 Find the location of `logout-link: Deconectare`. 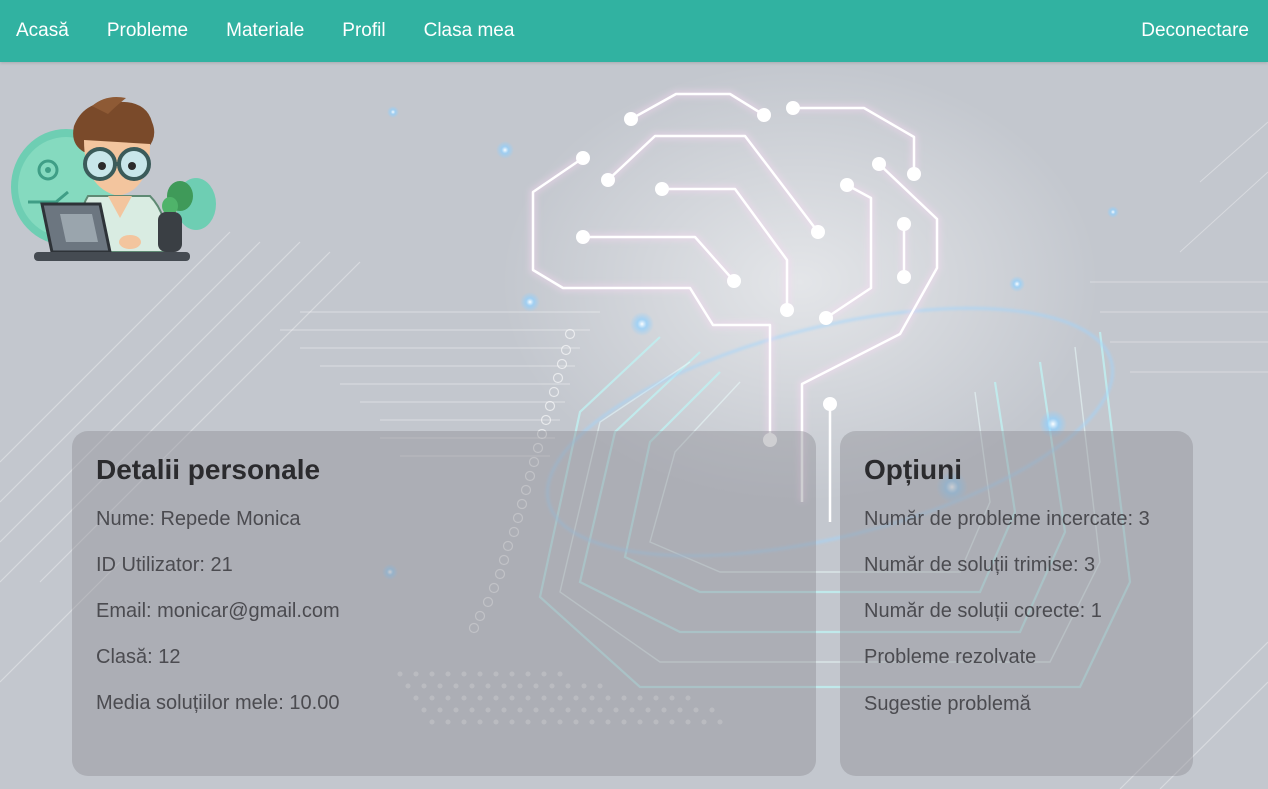

logout-link: Deconectare is located at coordinates (1195, 31).